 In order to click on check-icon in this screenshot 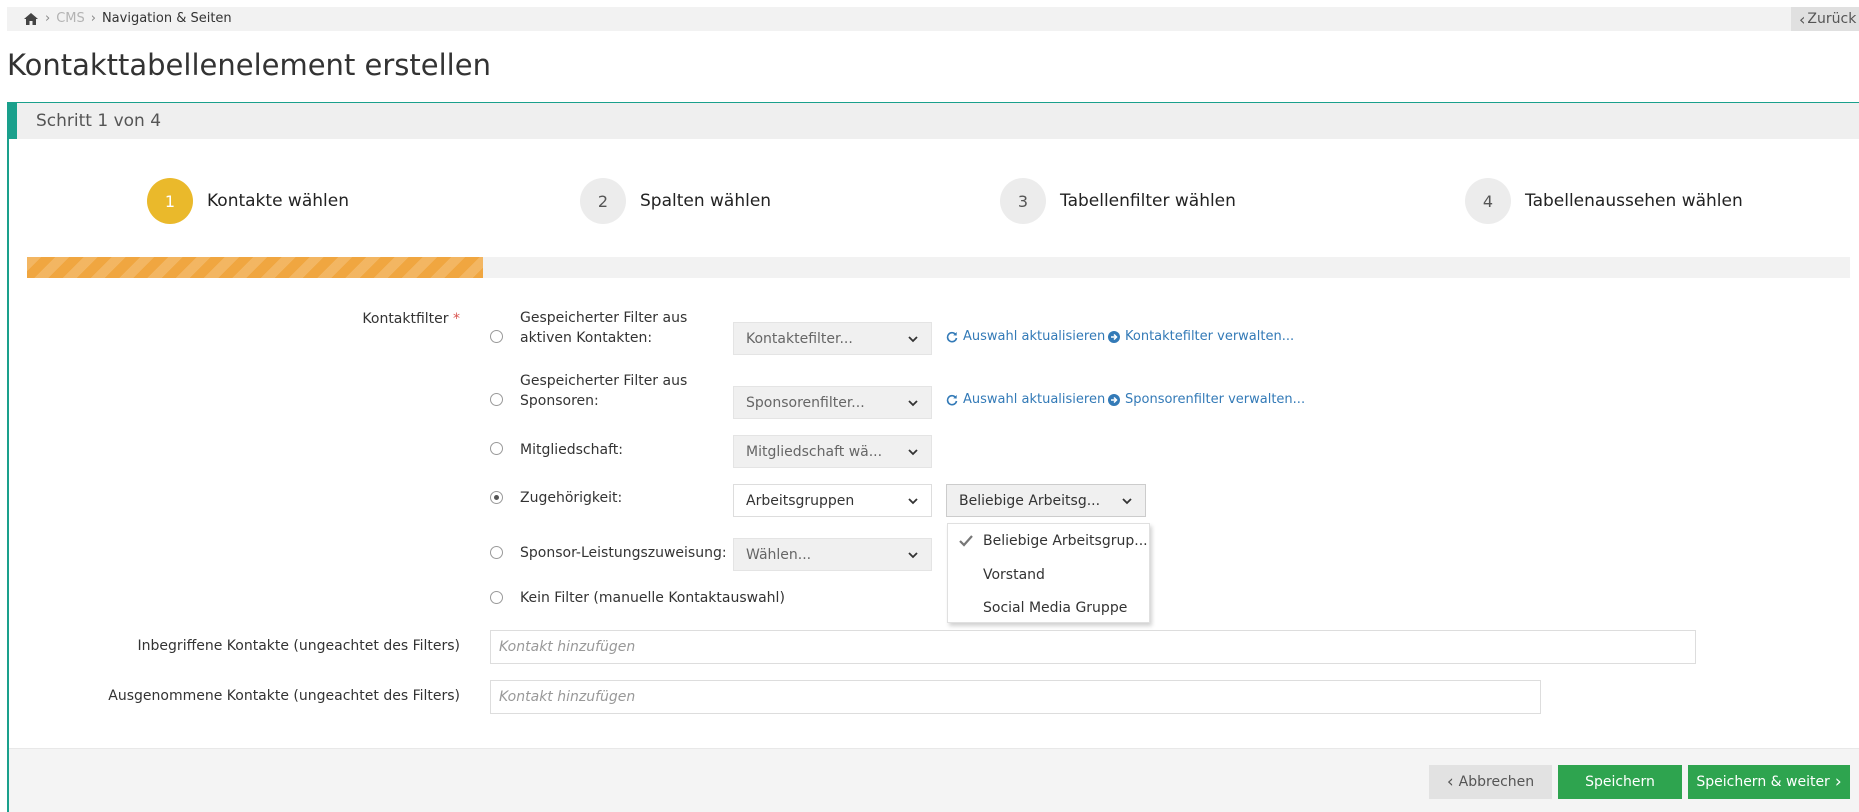, I will do `click(966, 541)`.